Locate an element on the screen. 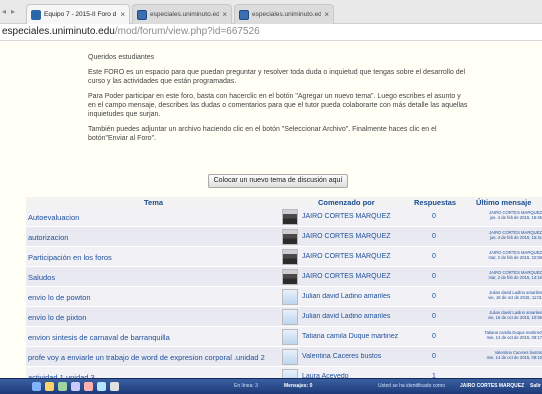 Image resolution: width=542 pixels, height=394 pixels. tab-label: Equipo 7 - 2015-II Foro d is located at coordinates (80, 14).